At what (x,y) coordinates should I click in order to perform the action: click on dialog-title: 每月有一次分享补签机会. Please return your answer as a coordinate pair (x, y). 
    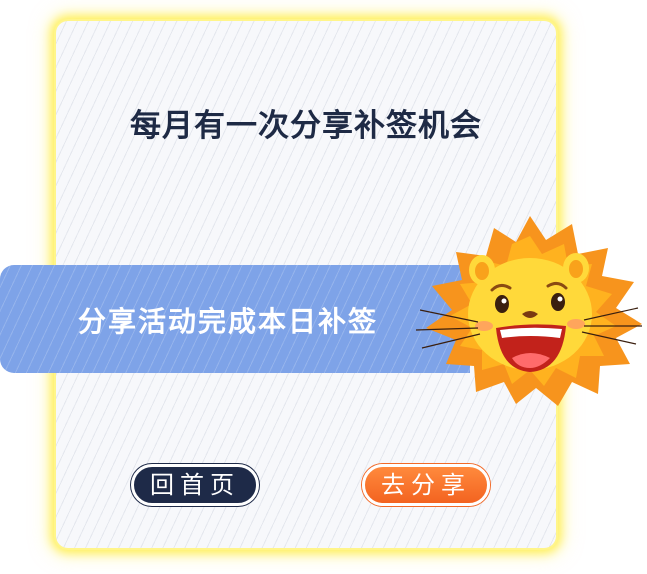
    Looking at the image, I should click on (306, 126).